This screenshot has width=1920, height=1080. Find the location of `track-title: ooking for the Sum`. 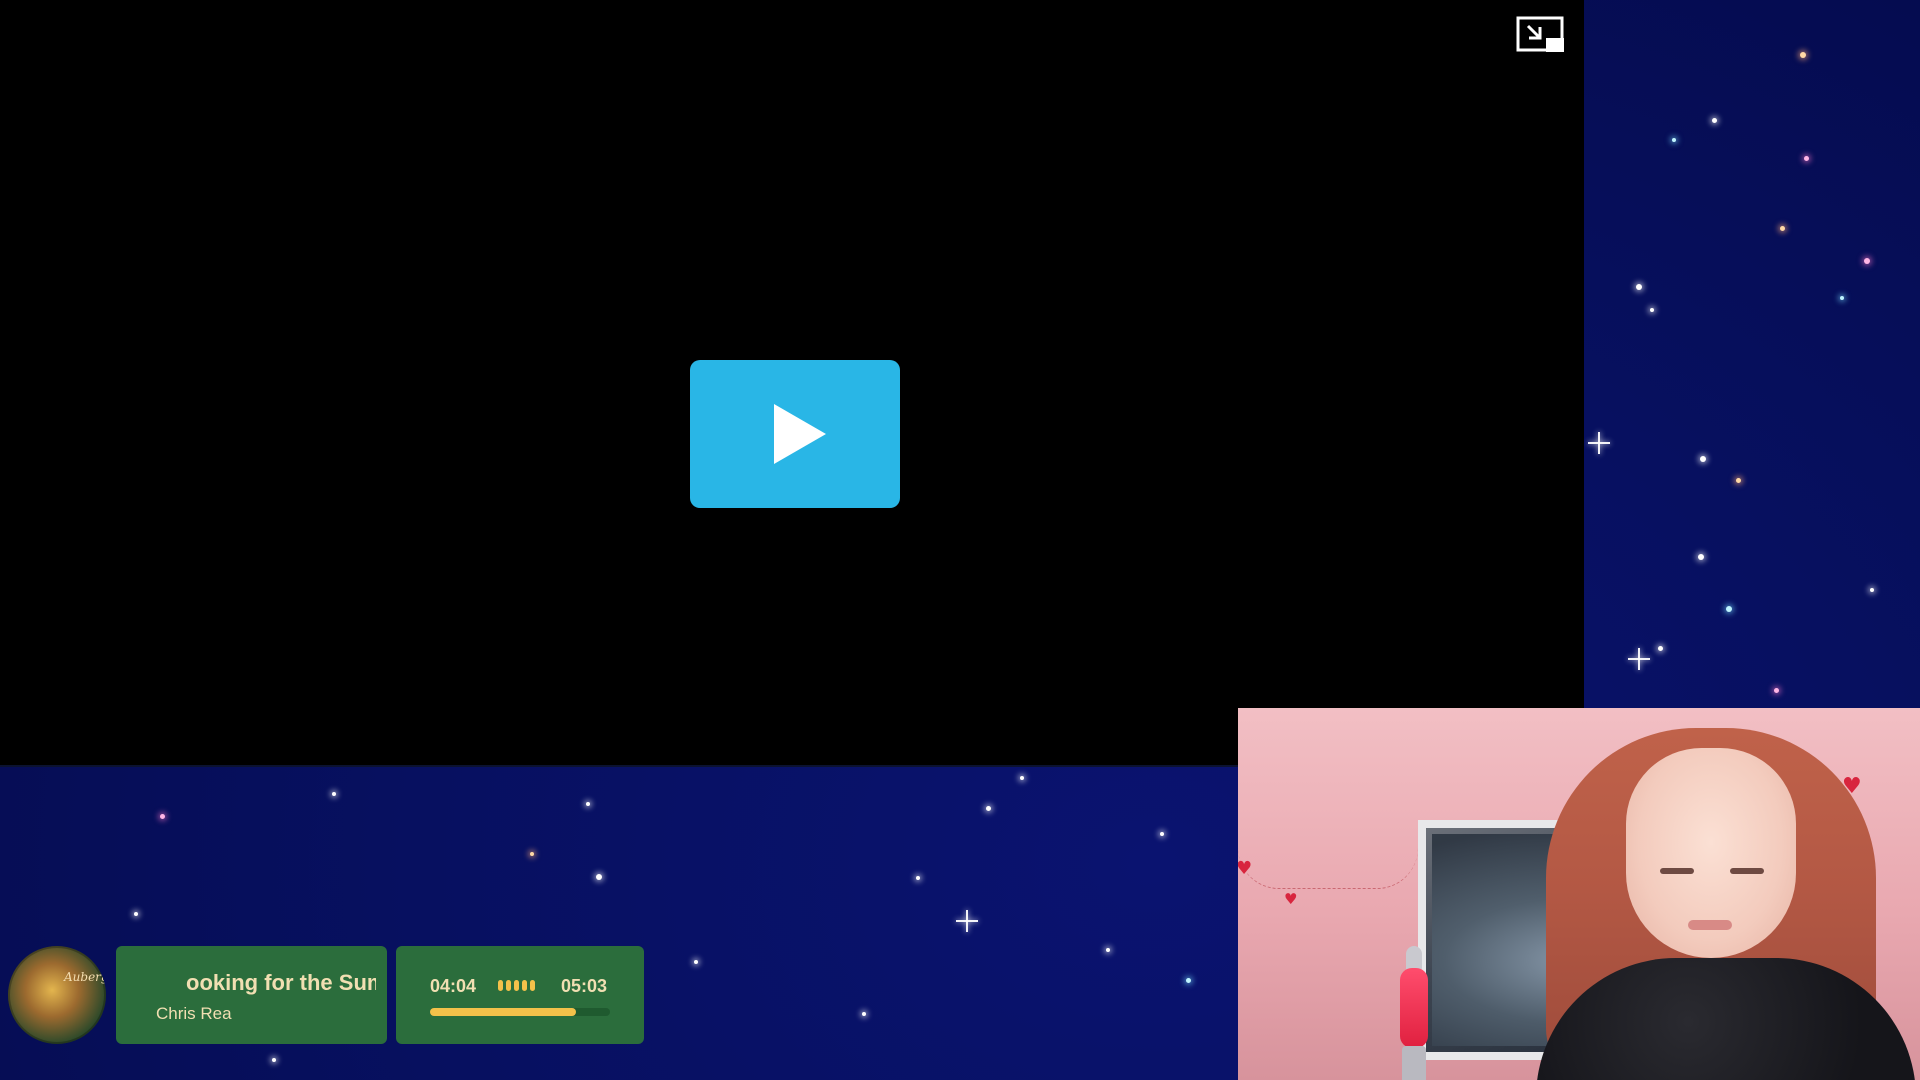

track-title: ooking for the Sum is located at coordinates (246, 983).